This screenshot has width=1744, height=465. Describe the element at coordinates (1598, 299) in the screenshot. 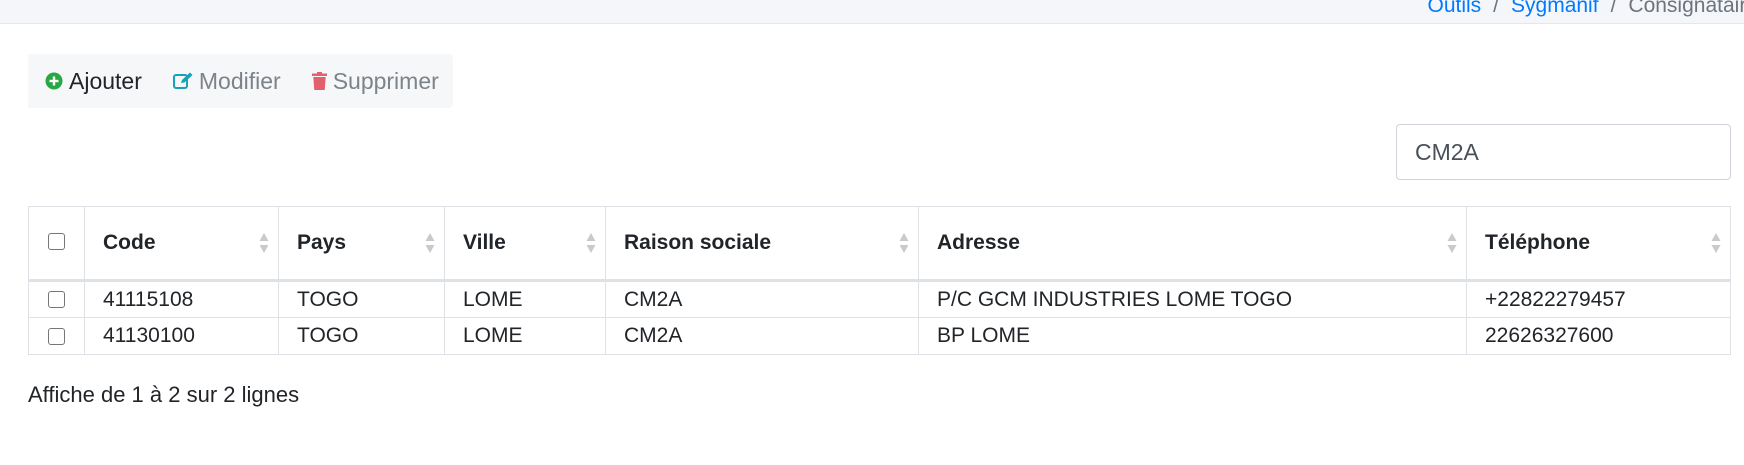

I see `cell-telephone: +22822279457` at that location.